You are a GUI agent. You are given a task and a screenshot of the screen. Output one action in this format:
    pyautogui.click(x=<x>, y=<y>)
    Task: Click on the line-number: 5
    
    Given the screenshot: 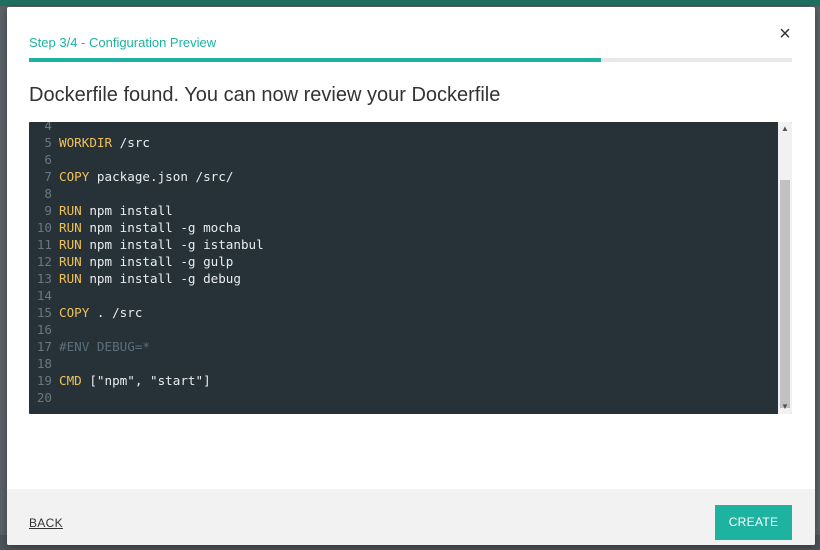 What is the action you would take?
    pyautogui.click(x=48, y=142)
    